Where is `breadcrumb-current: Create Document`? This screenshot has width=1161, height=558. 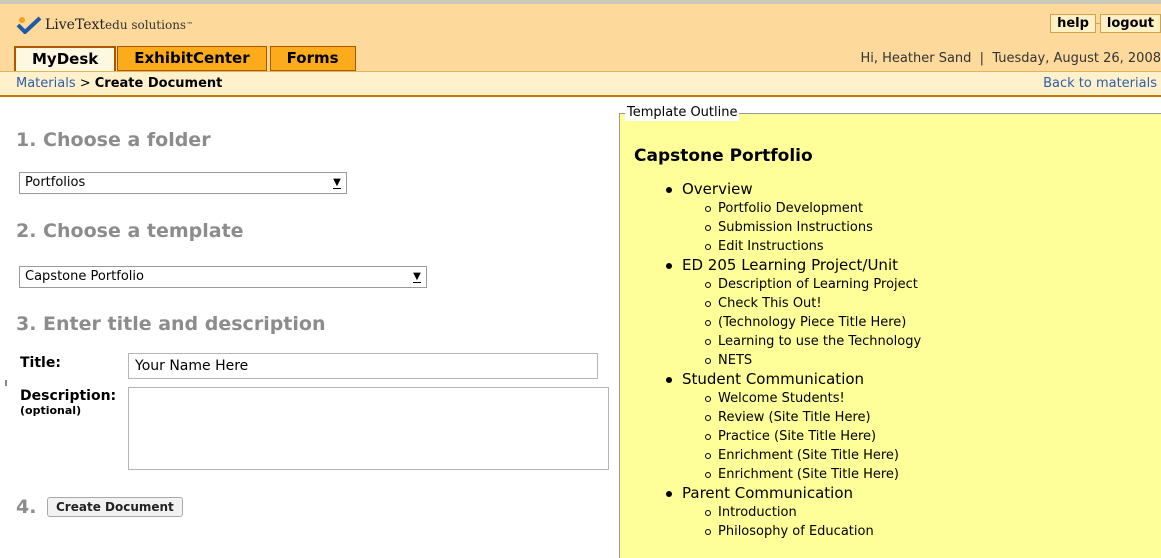
breadcrumb-current: Create Document is located at coordinates (158, 83).